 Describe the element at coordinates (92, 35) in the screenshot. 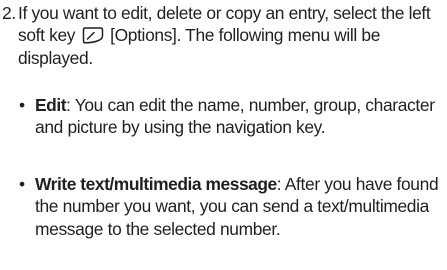

I see `left-soft-key-icon` at that location.